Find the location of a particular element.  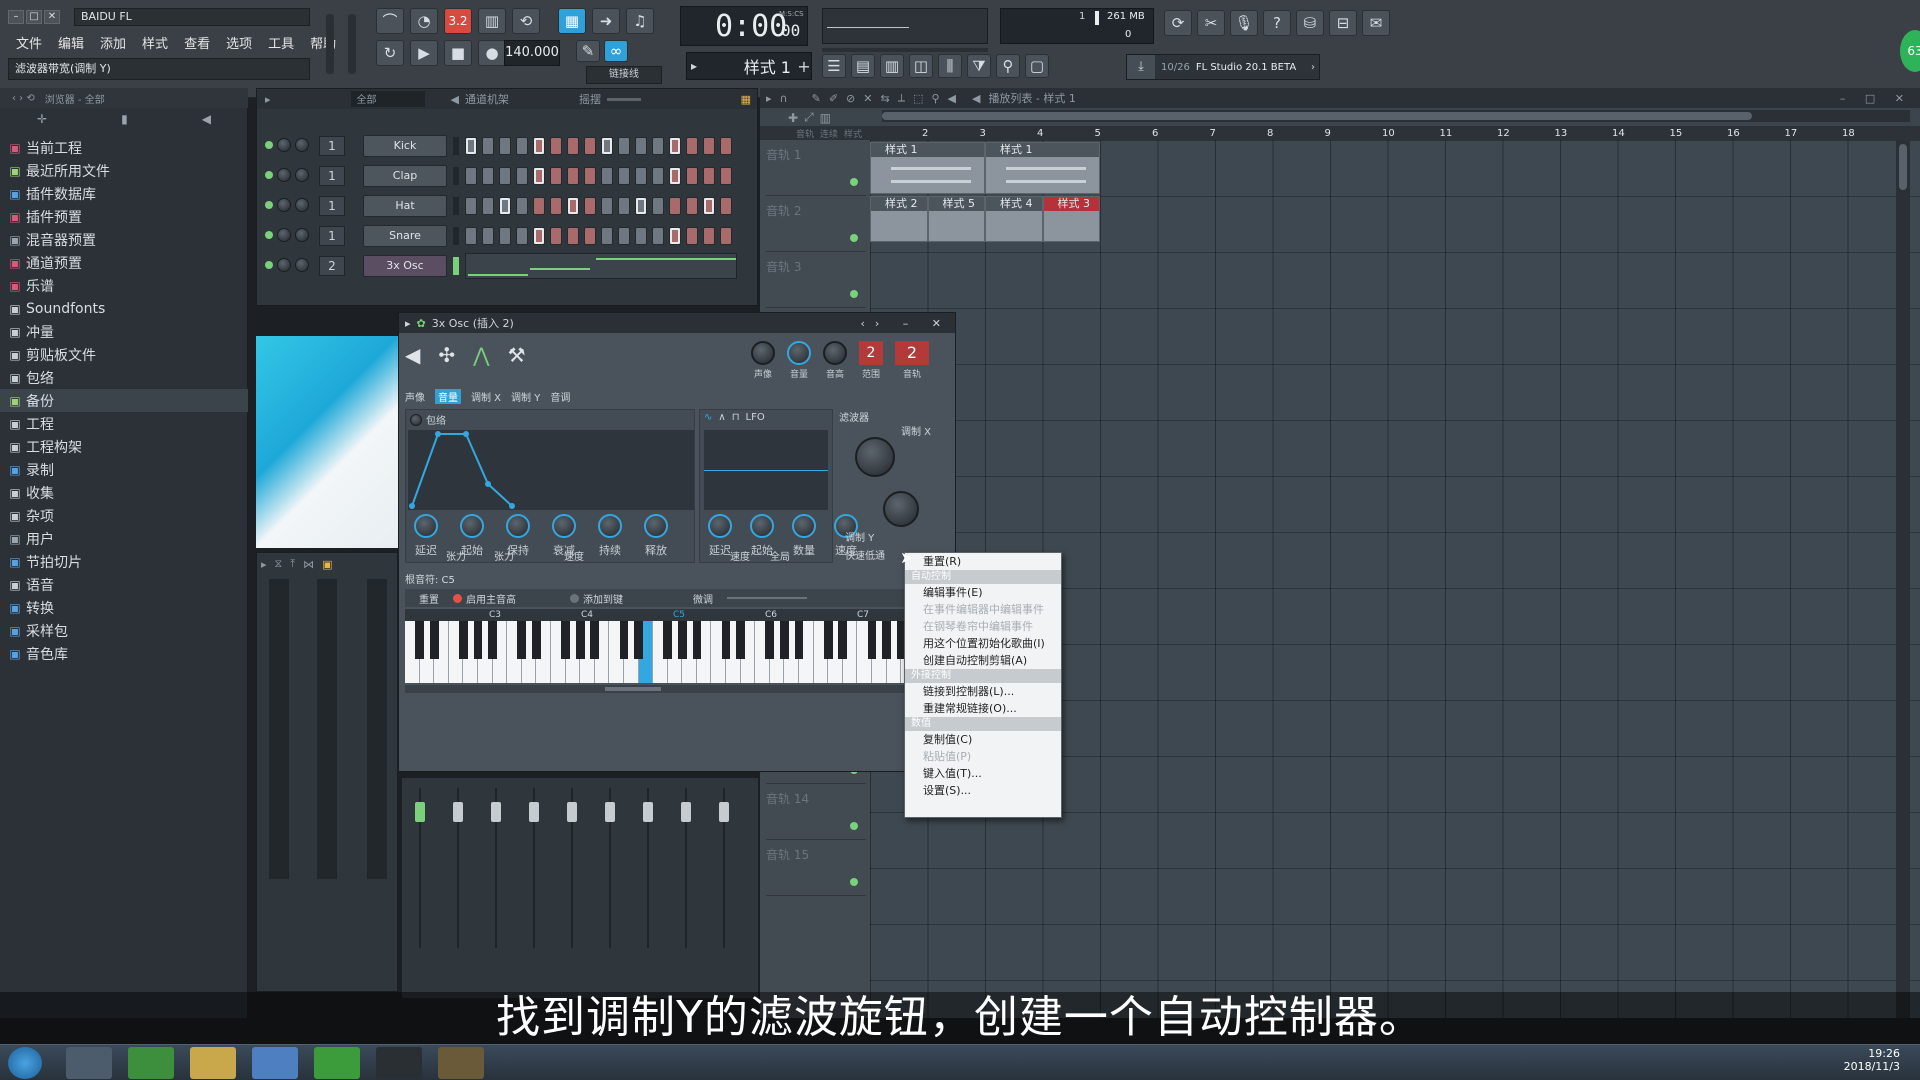

cut-icon: ✂ is located at coordinates (1211, 23).